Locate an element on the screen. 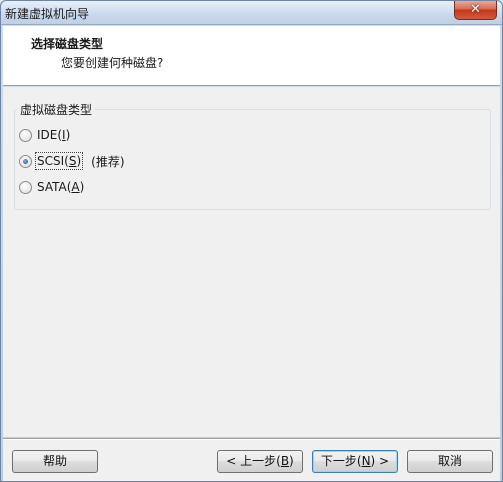  close-icon: ✕ is located at coordinates (475, 9).